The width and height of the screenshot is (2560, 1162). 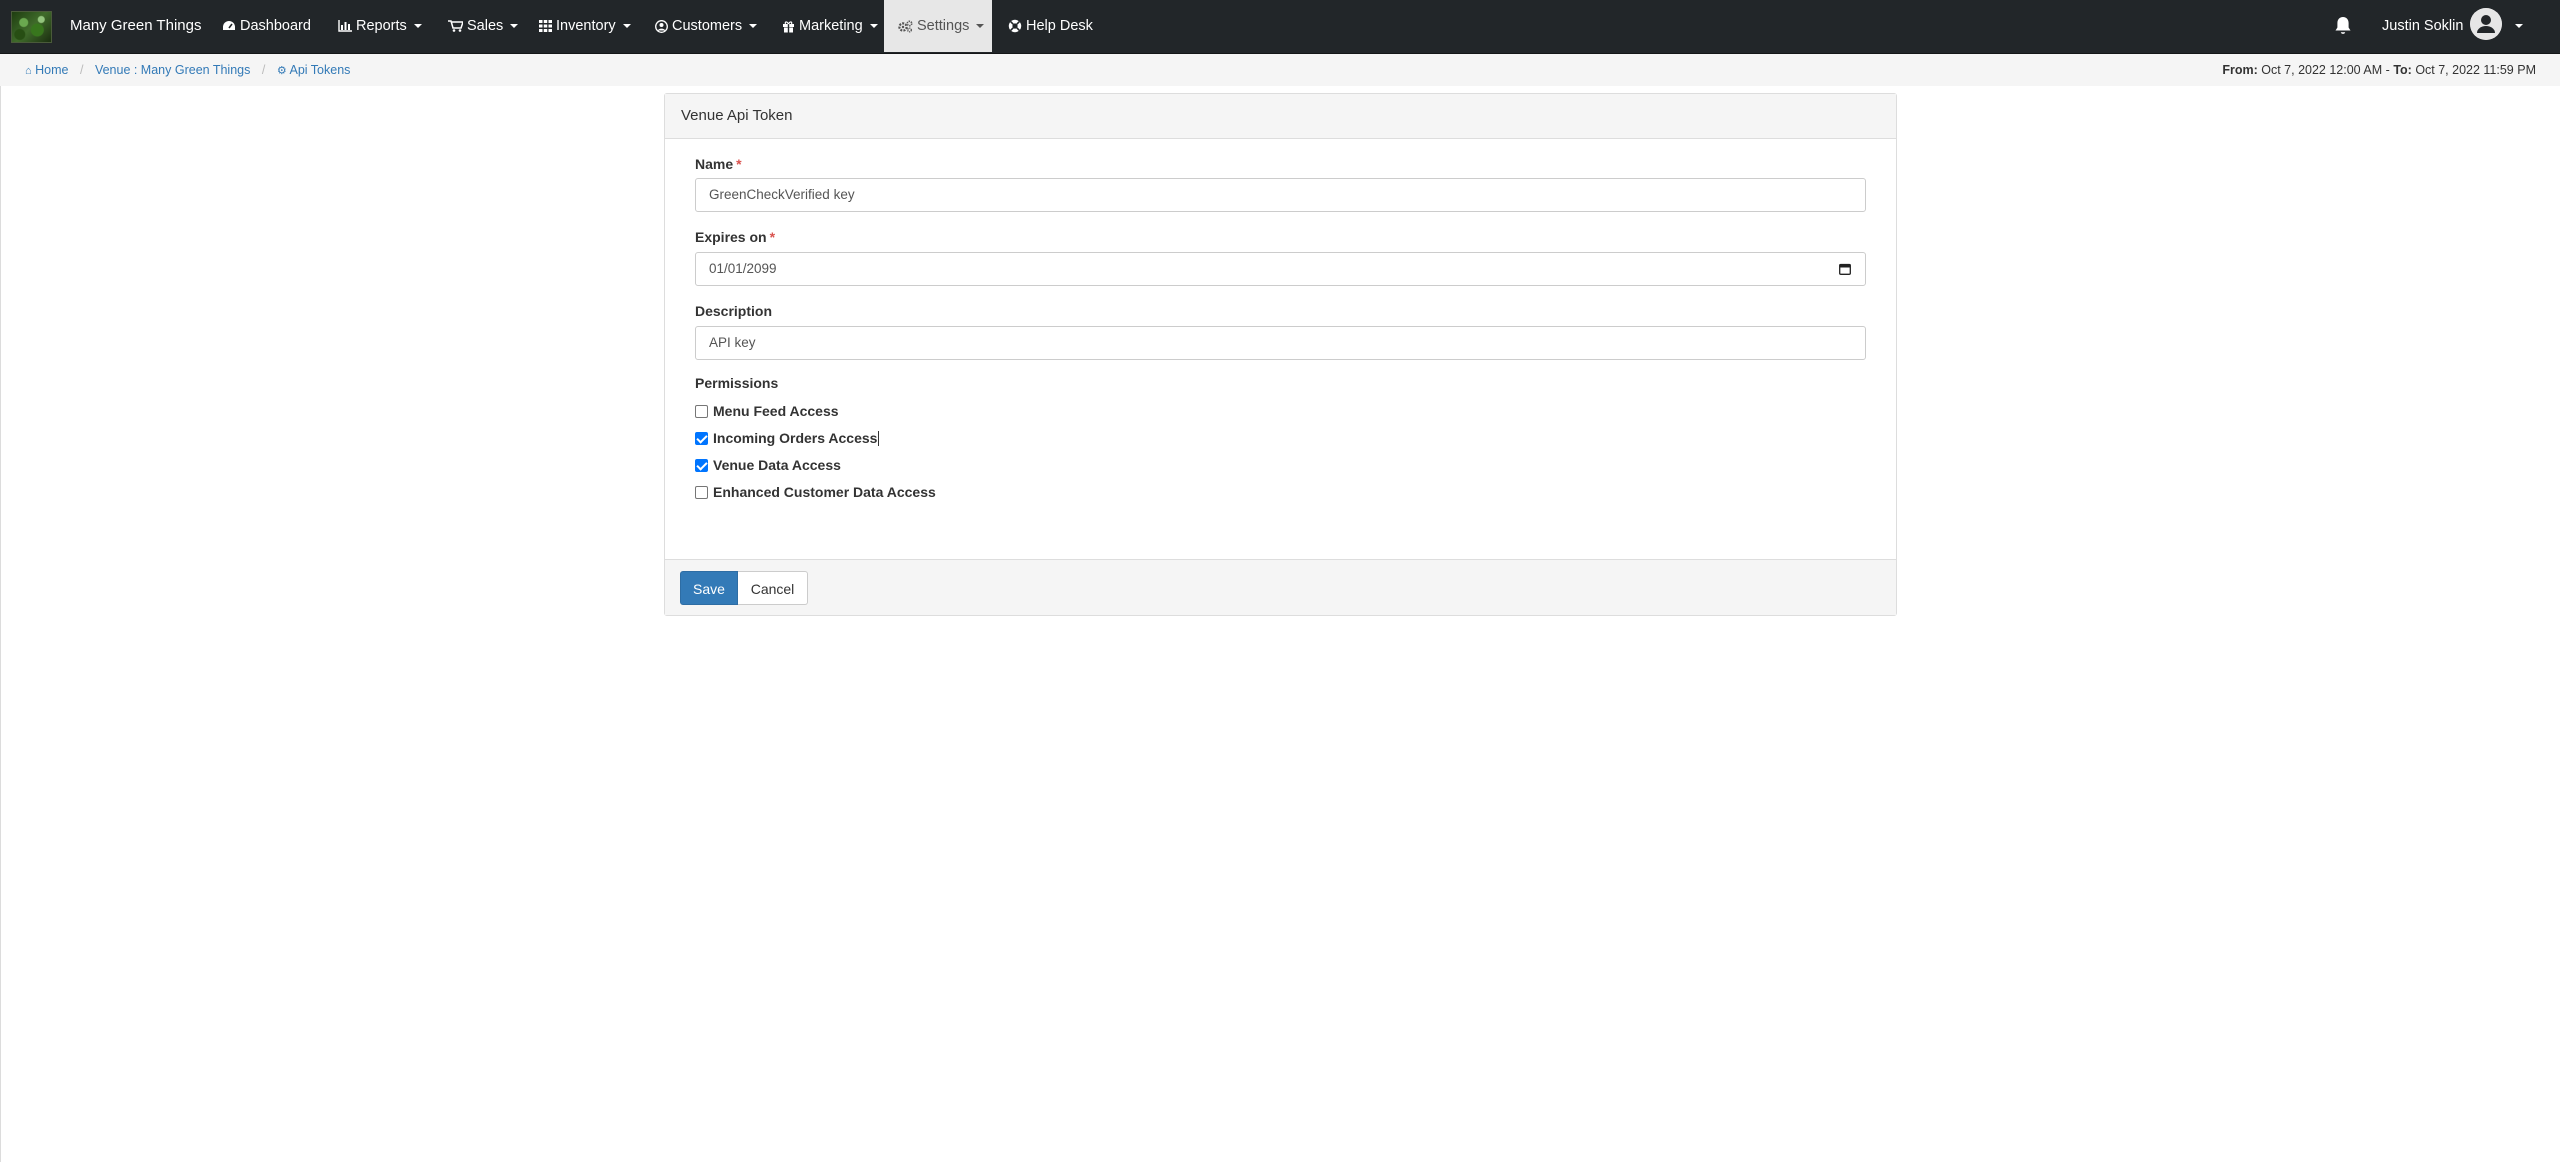 What do you see at coordinates (135, 26) in the screenshot?
I see `brand-name: Many Green Things` at bounding box center [135, 26].